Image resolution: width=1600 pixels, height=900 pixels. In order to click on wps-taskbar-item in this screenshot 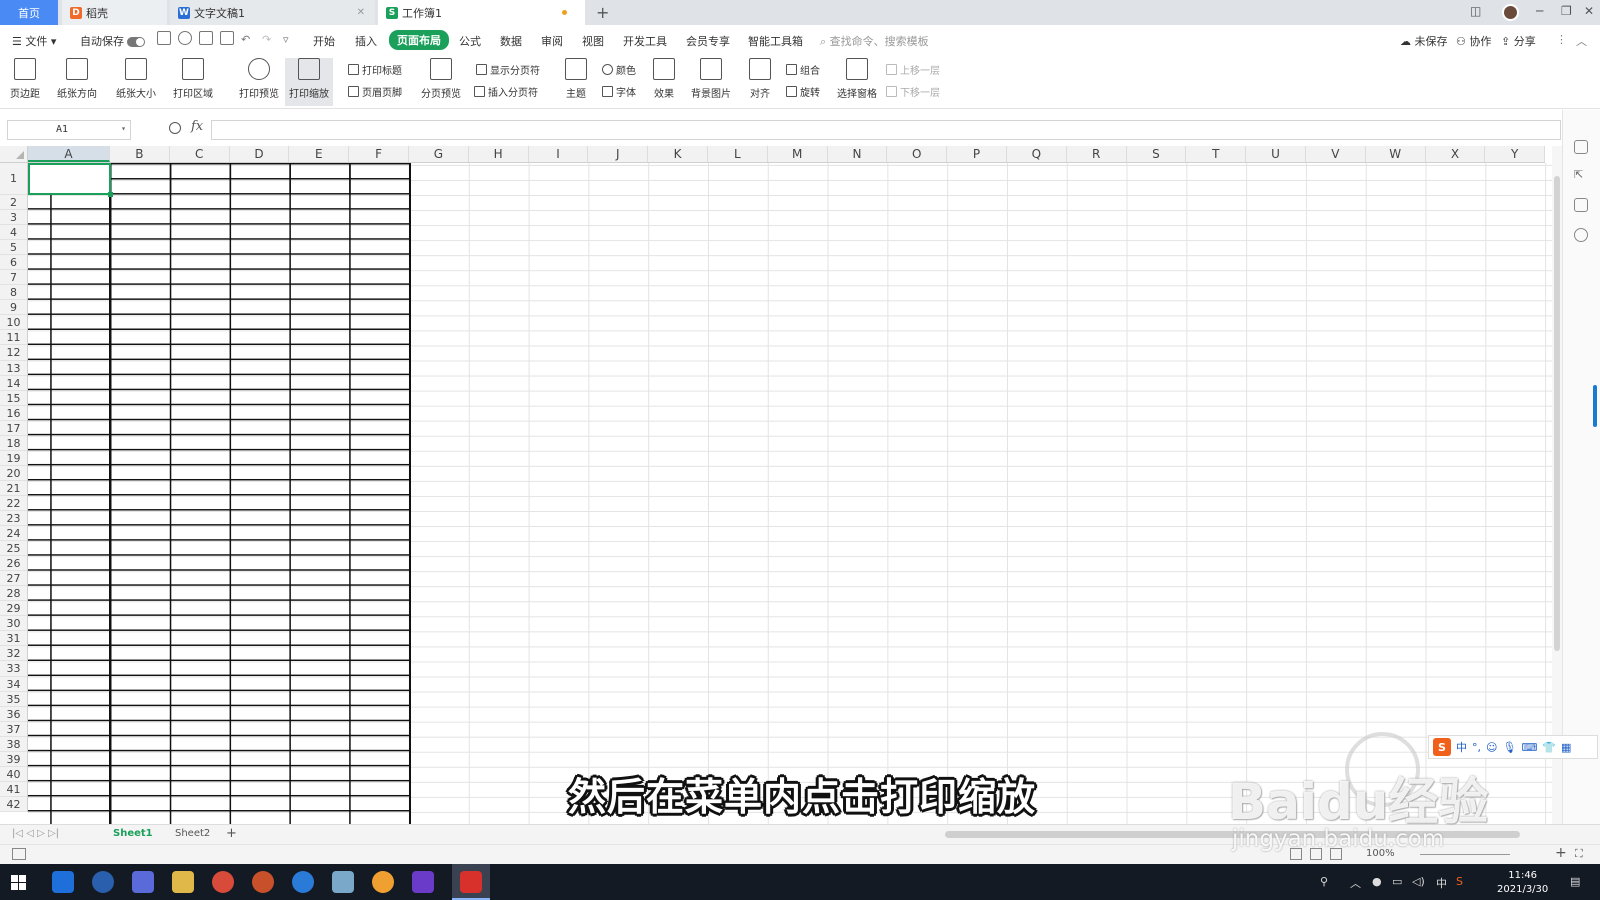, I will do `click(471, 882)`.